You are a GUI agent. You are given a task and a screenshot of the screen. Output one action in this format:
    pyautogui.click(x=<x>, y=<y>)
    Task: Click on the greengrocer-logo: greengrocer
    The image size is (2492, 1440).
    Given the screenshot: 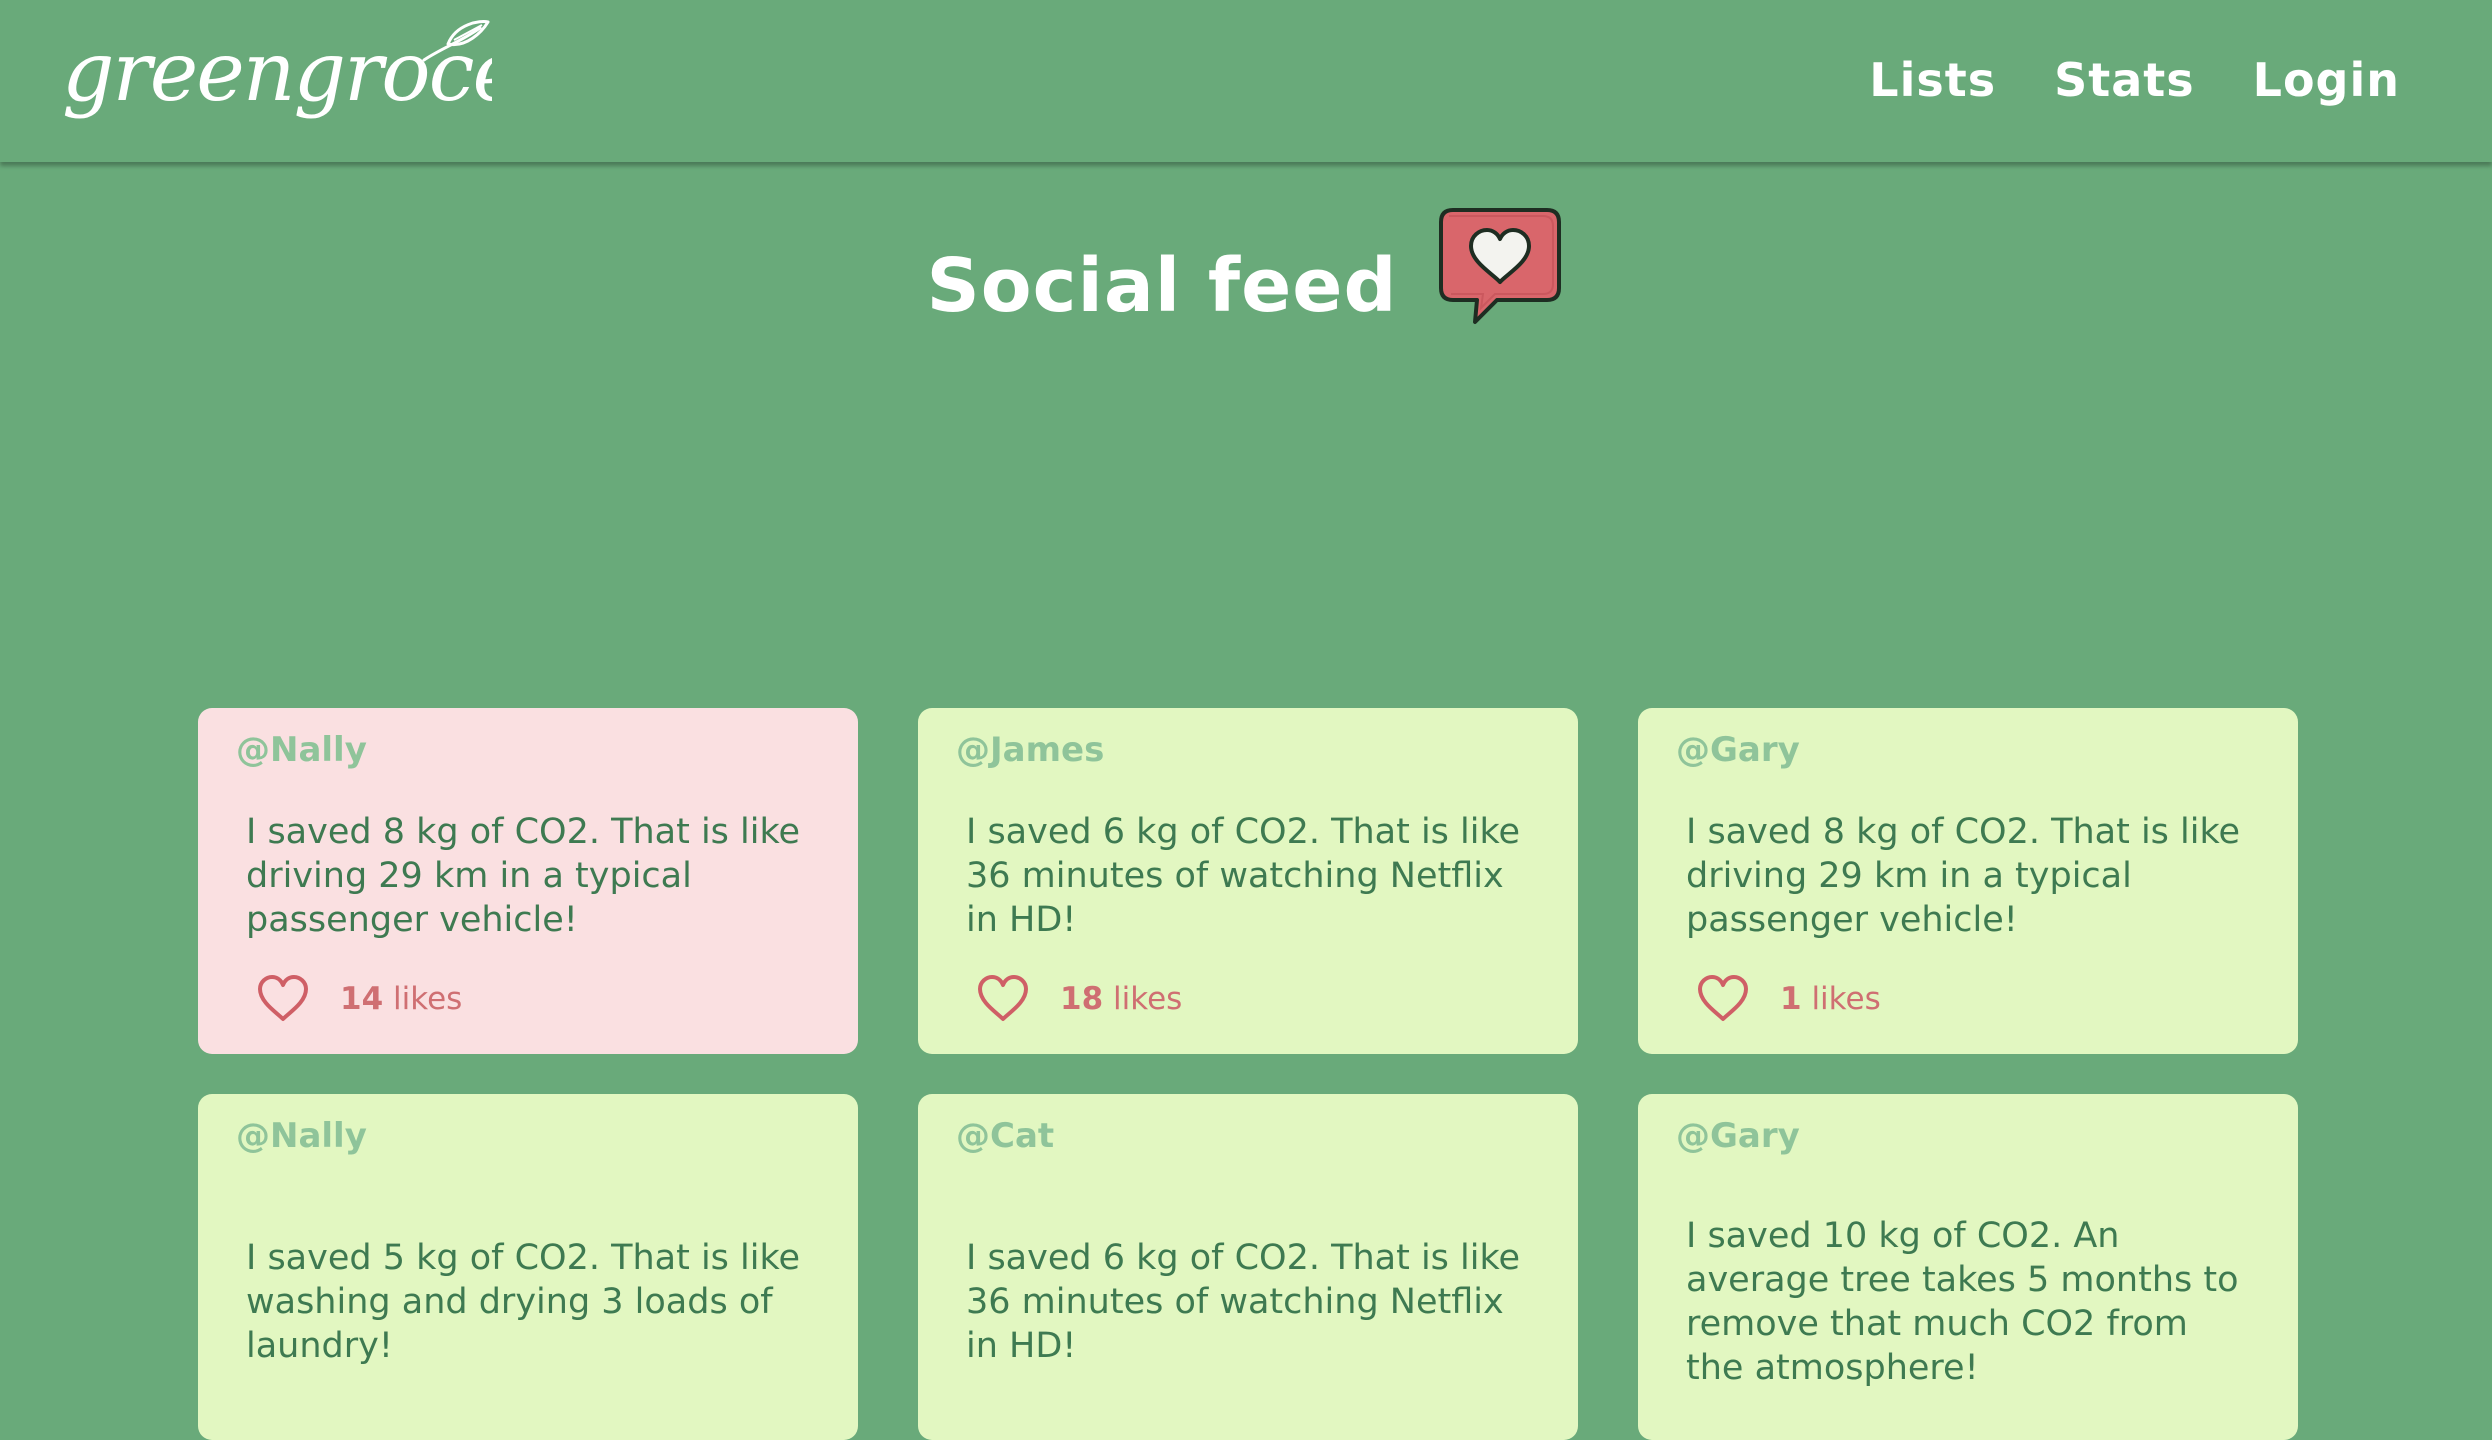 What is the action you would take?
    pyautogui.click(x=277, y=83)
    